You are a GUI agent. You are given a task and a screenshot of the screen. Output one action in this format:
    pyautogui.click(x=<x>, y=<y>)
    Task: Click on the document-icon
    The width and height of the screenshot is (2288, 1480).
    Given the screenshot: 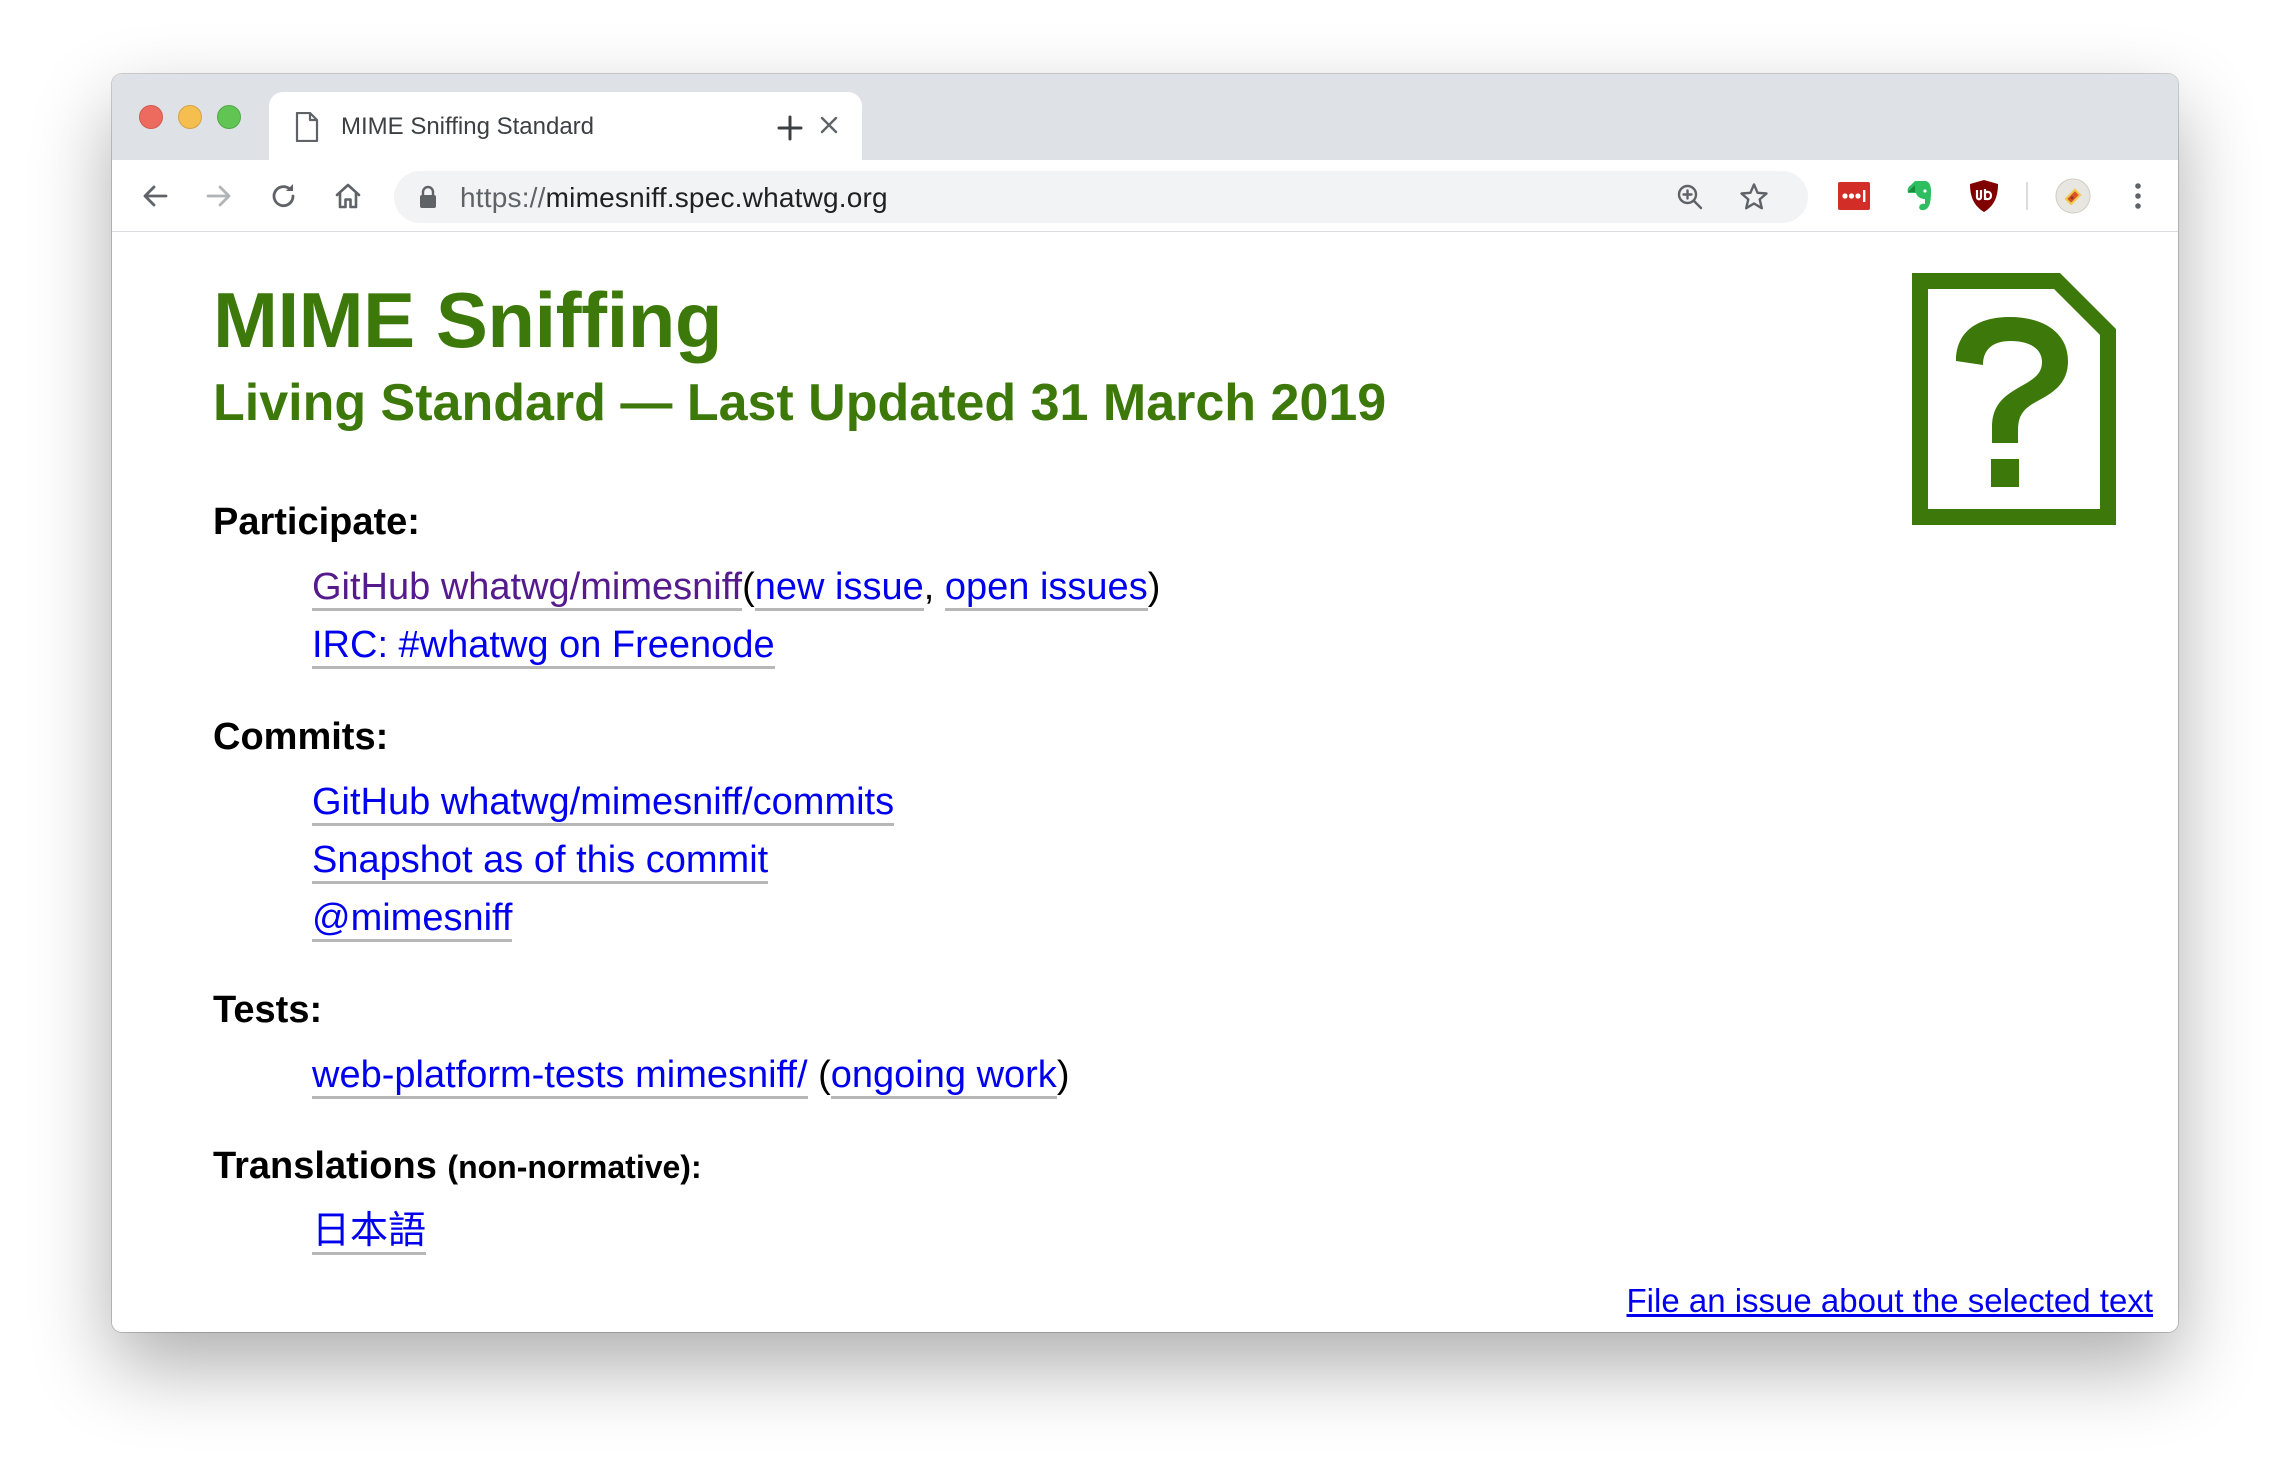 What is the action you would take?
    pyautogui.click(x=307, y=127)
    